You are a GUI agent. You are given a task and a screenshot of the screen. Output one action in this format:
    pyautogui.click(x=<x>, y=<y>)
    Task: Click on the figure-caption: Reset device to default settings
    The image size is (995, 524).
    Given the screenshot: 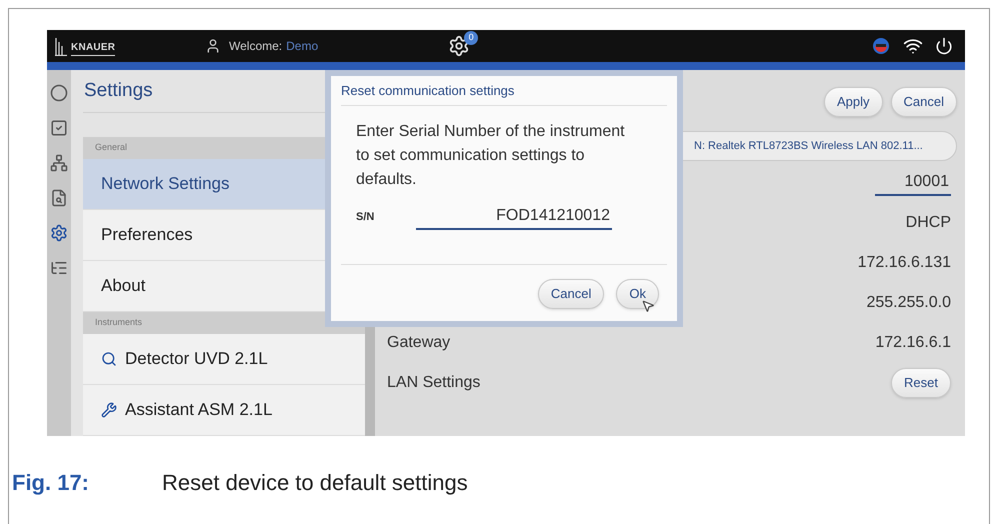 What is the action you would take?
    pyautogui.click(x=315, y=483)
    